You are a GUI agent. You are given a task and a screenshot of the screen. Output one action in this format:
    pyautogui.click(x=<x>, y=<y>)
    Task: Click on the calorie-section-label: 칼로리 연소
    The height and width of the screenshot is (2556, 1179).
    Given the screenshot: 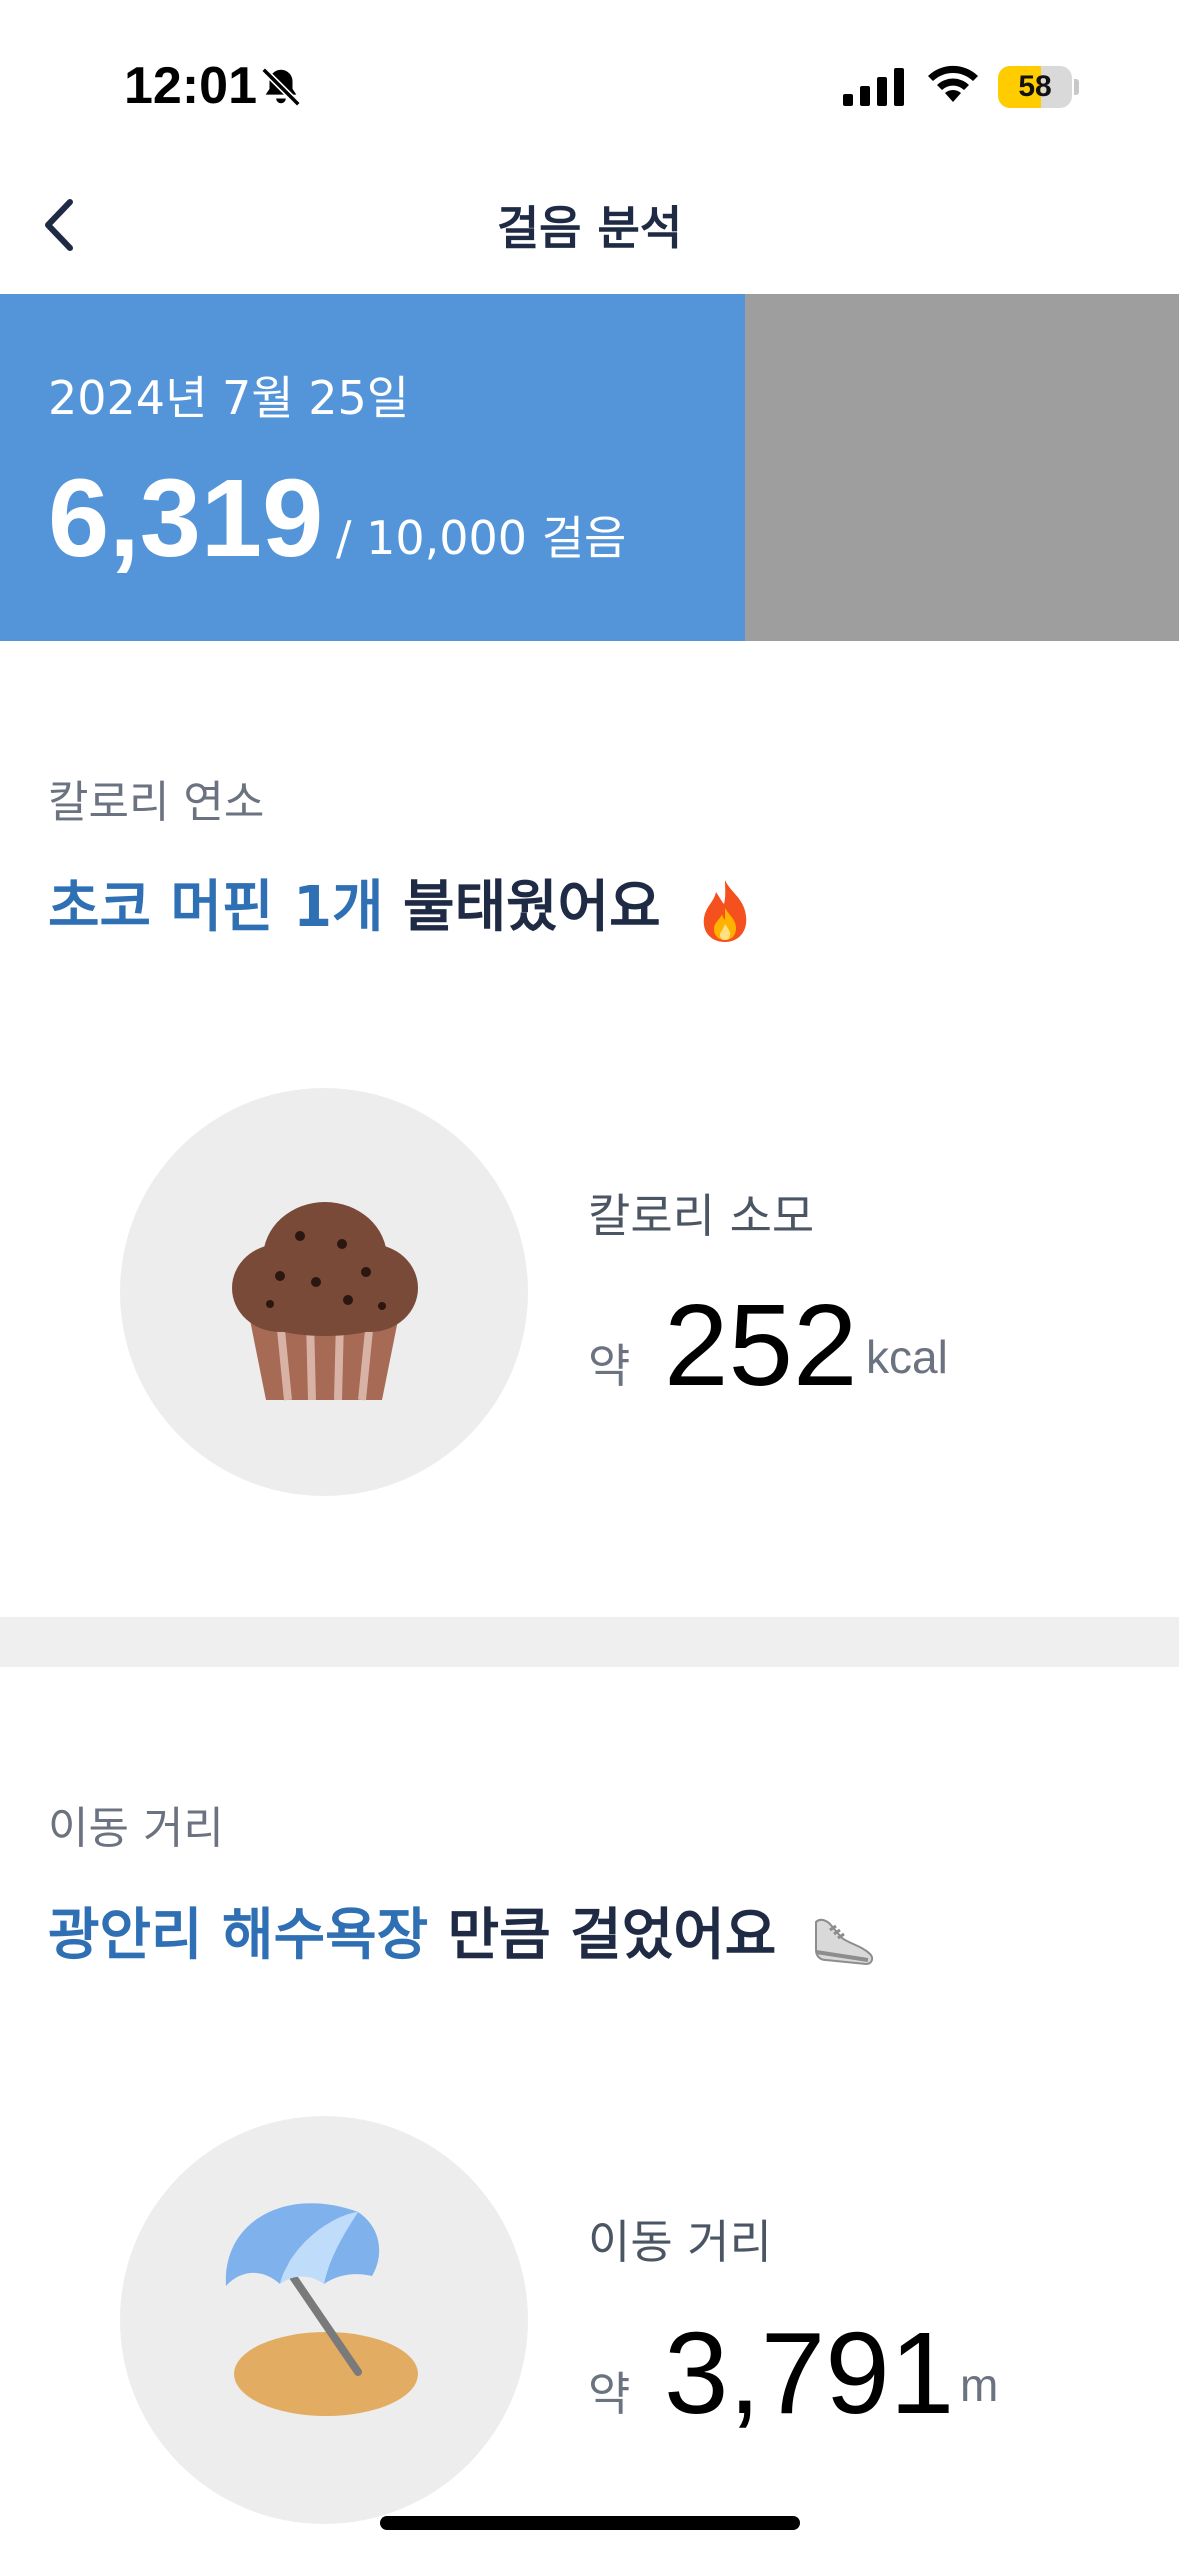 What is the action you would take?
    pyautogui.click(x=156, y=802)
    